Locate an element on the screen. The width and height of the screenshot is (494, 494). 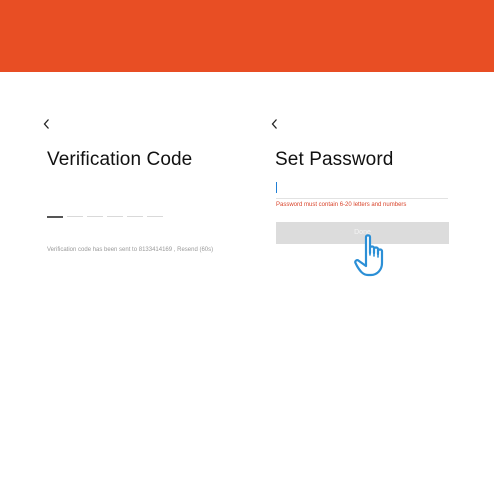
page-title: Set Password is located at coordinates (334, 159).